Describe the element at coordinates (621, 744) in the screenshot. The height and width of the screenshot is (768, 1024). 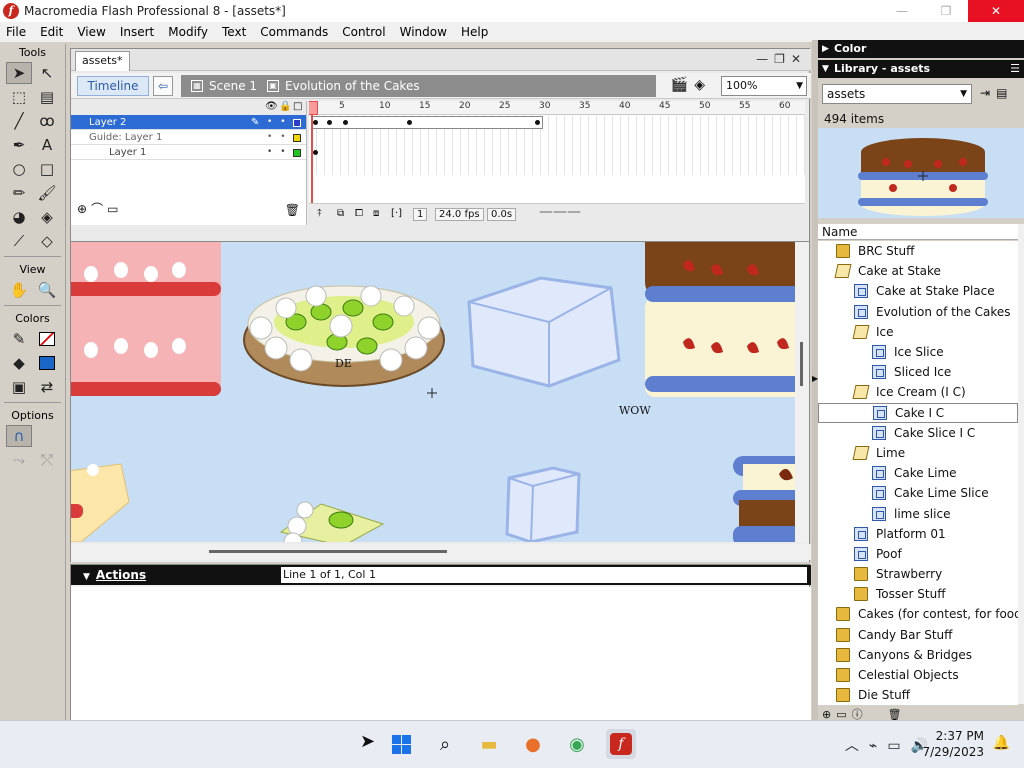
I see `flash-taskbar-icon: f` at that location.